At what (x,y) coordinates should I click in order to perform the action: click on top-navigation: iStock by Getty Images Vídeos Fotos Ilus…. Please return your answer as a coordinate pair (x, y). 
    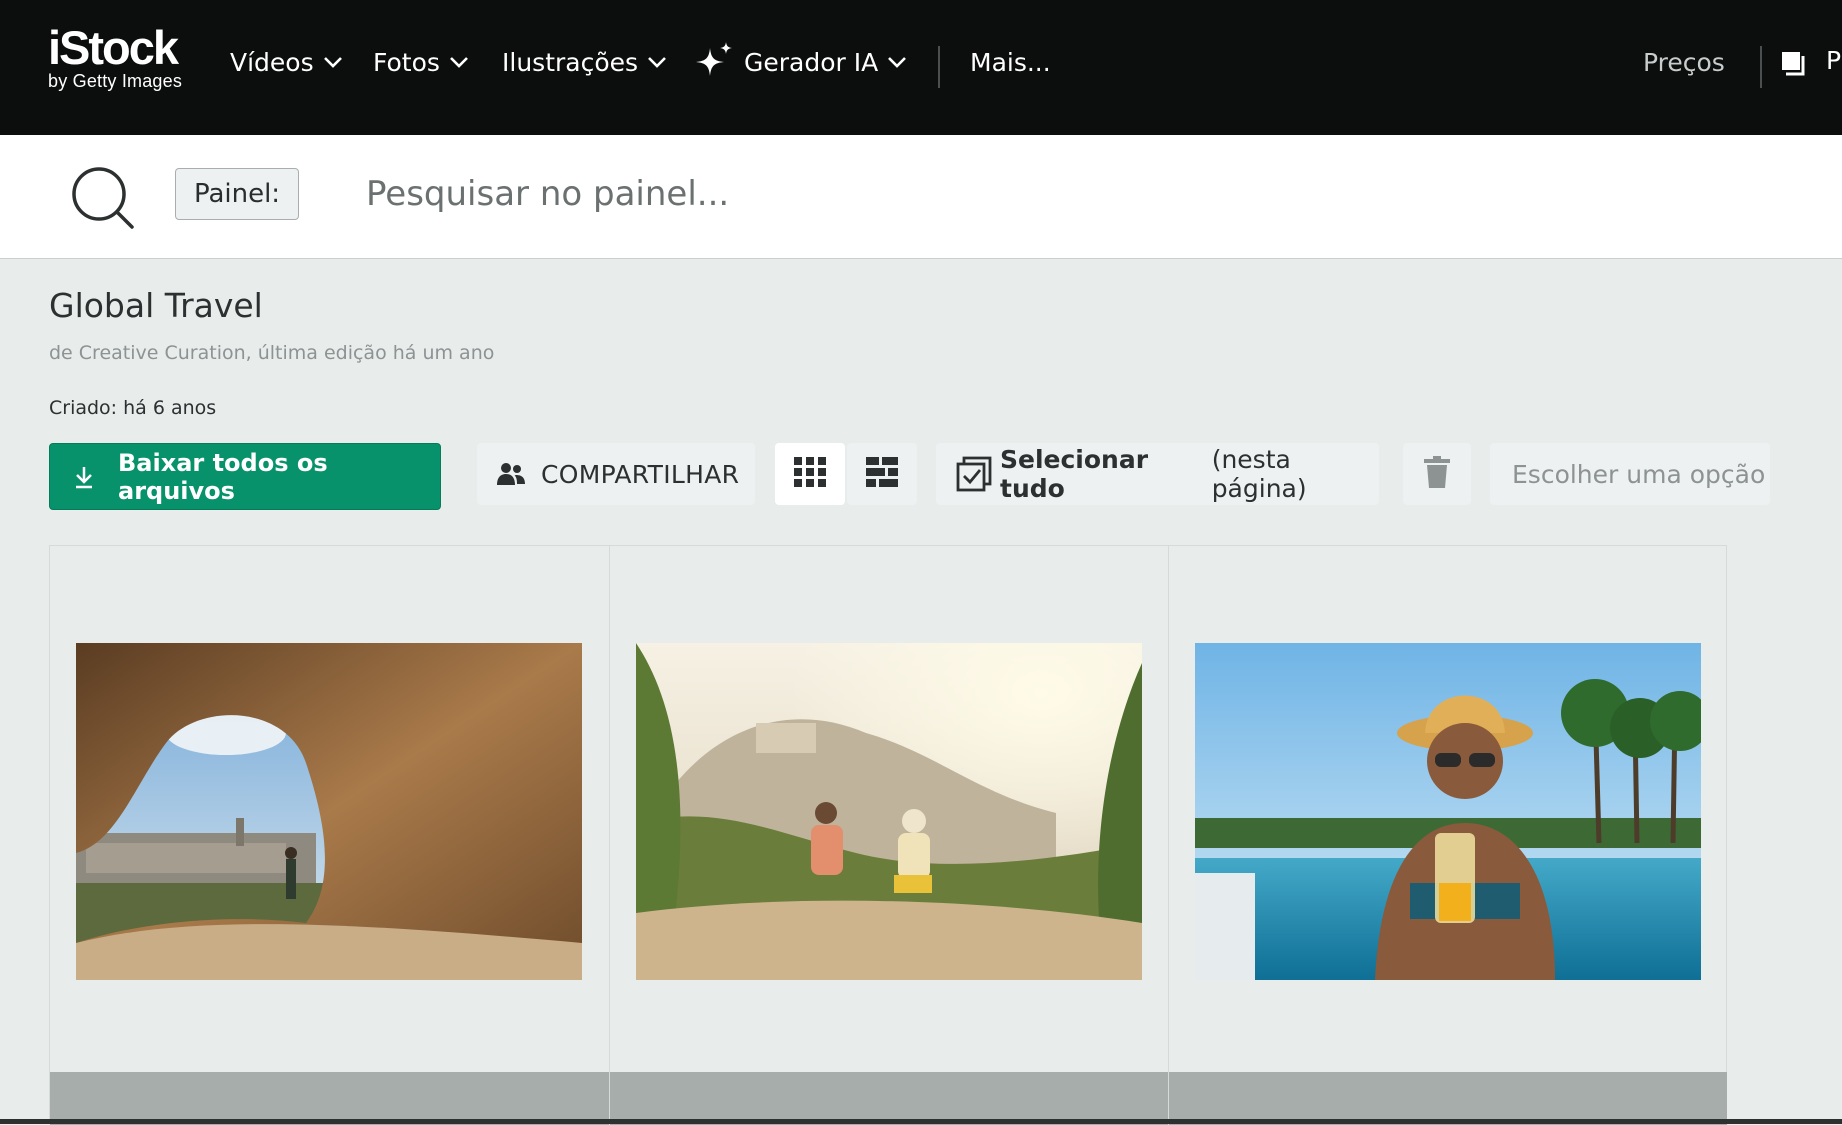
    Looking at the image, I should click on (921, 67).